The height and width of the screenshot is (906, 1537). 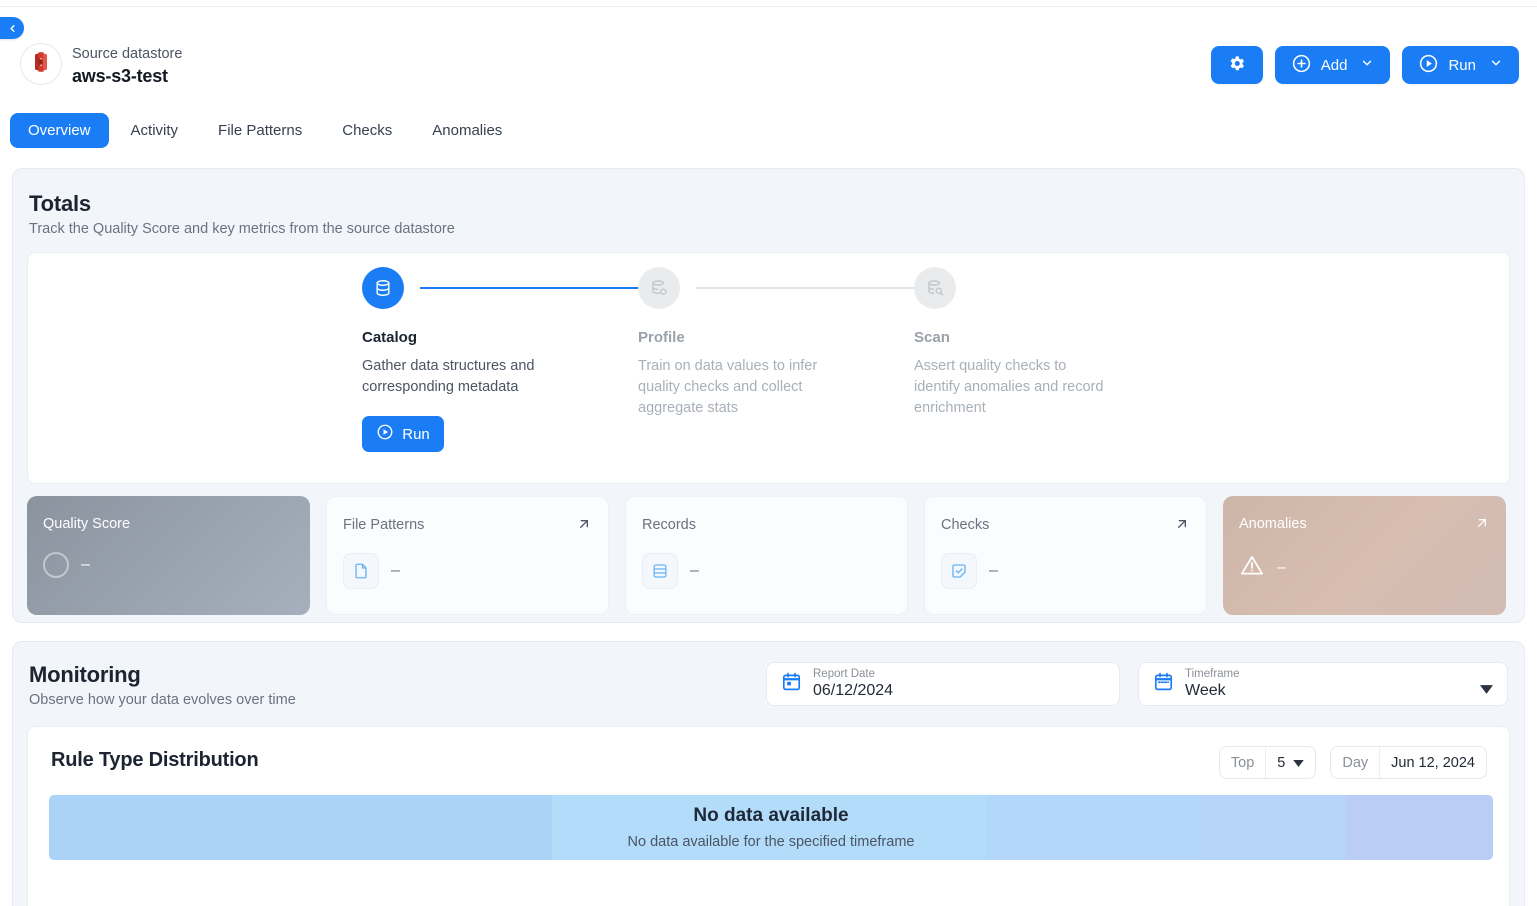 What do you see at coordinates (661, 337) in the screenshot?
I see `step-profile-name: Profile` at bounding box center [661, 337].